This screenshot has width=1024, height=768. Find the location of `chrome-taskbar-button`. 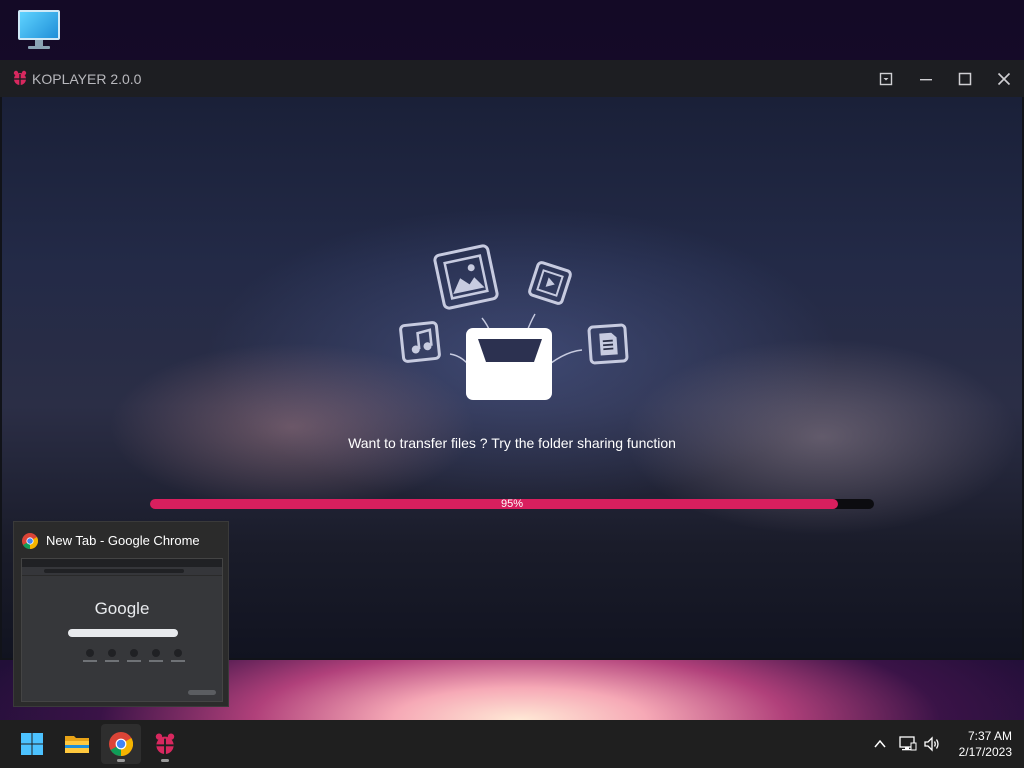

chrome-taskbar-button is located at coordinates (121, 744).